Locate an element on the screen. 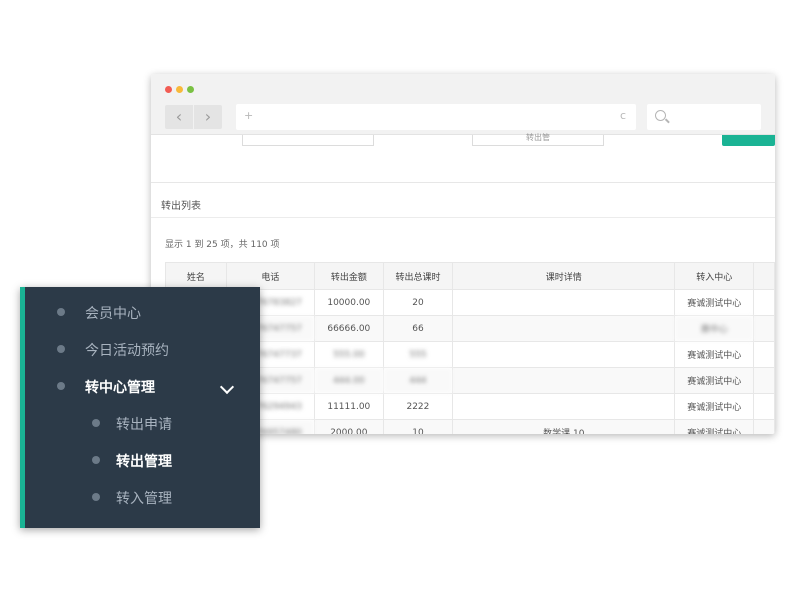 Image resolution: width=800 pixels, height=600 pixels. cell-amount: 66666.00 is located at coordinates (349, 328).